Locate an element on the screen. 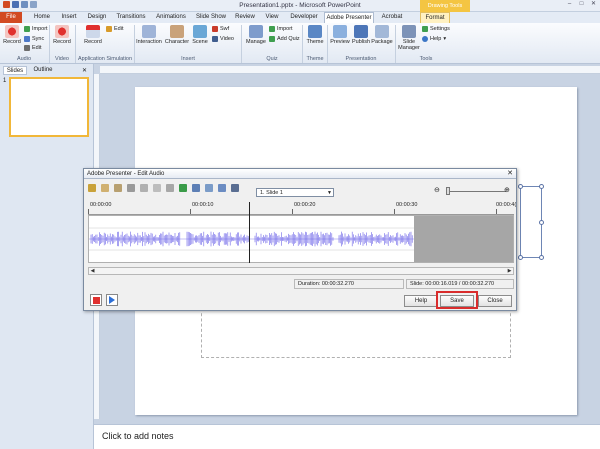 This screenshot has width=600, height=449. open-icon is located at coordinates (92, 187).